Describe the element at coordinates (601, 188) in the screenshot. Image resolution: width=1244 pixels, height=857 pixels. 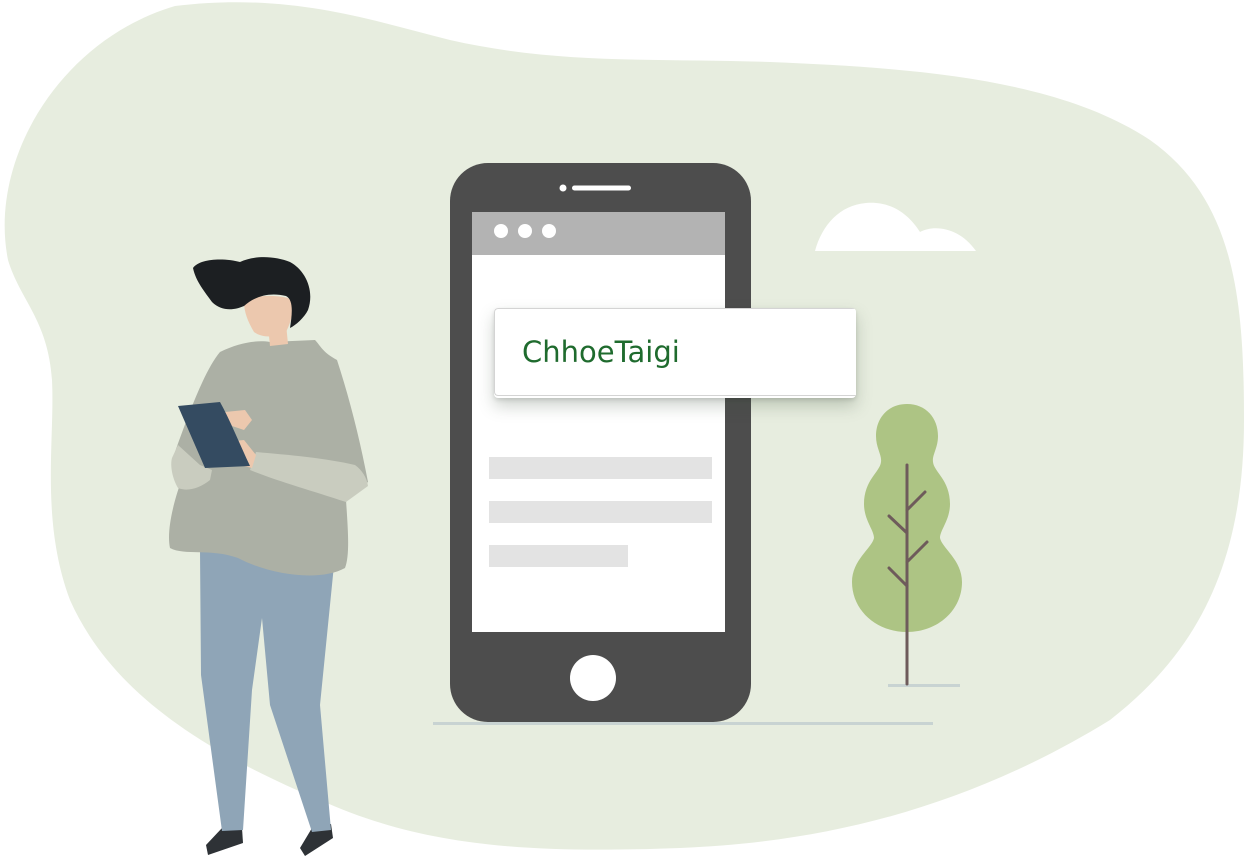
I see `phone-speaker` at that location.